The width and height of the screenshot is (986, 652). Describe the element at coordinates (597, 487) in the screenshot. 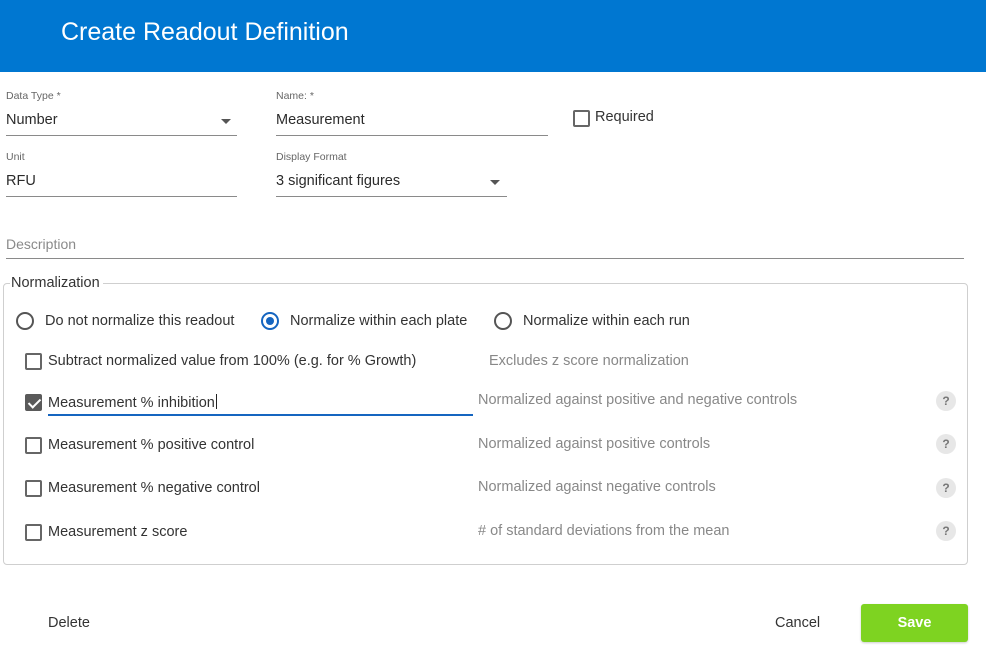

I see `negative-control-hint: Normalized against negative controls` at that location.